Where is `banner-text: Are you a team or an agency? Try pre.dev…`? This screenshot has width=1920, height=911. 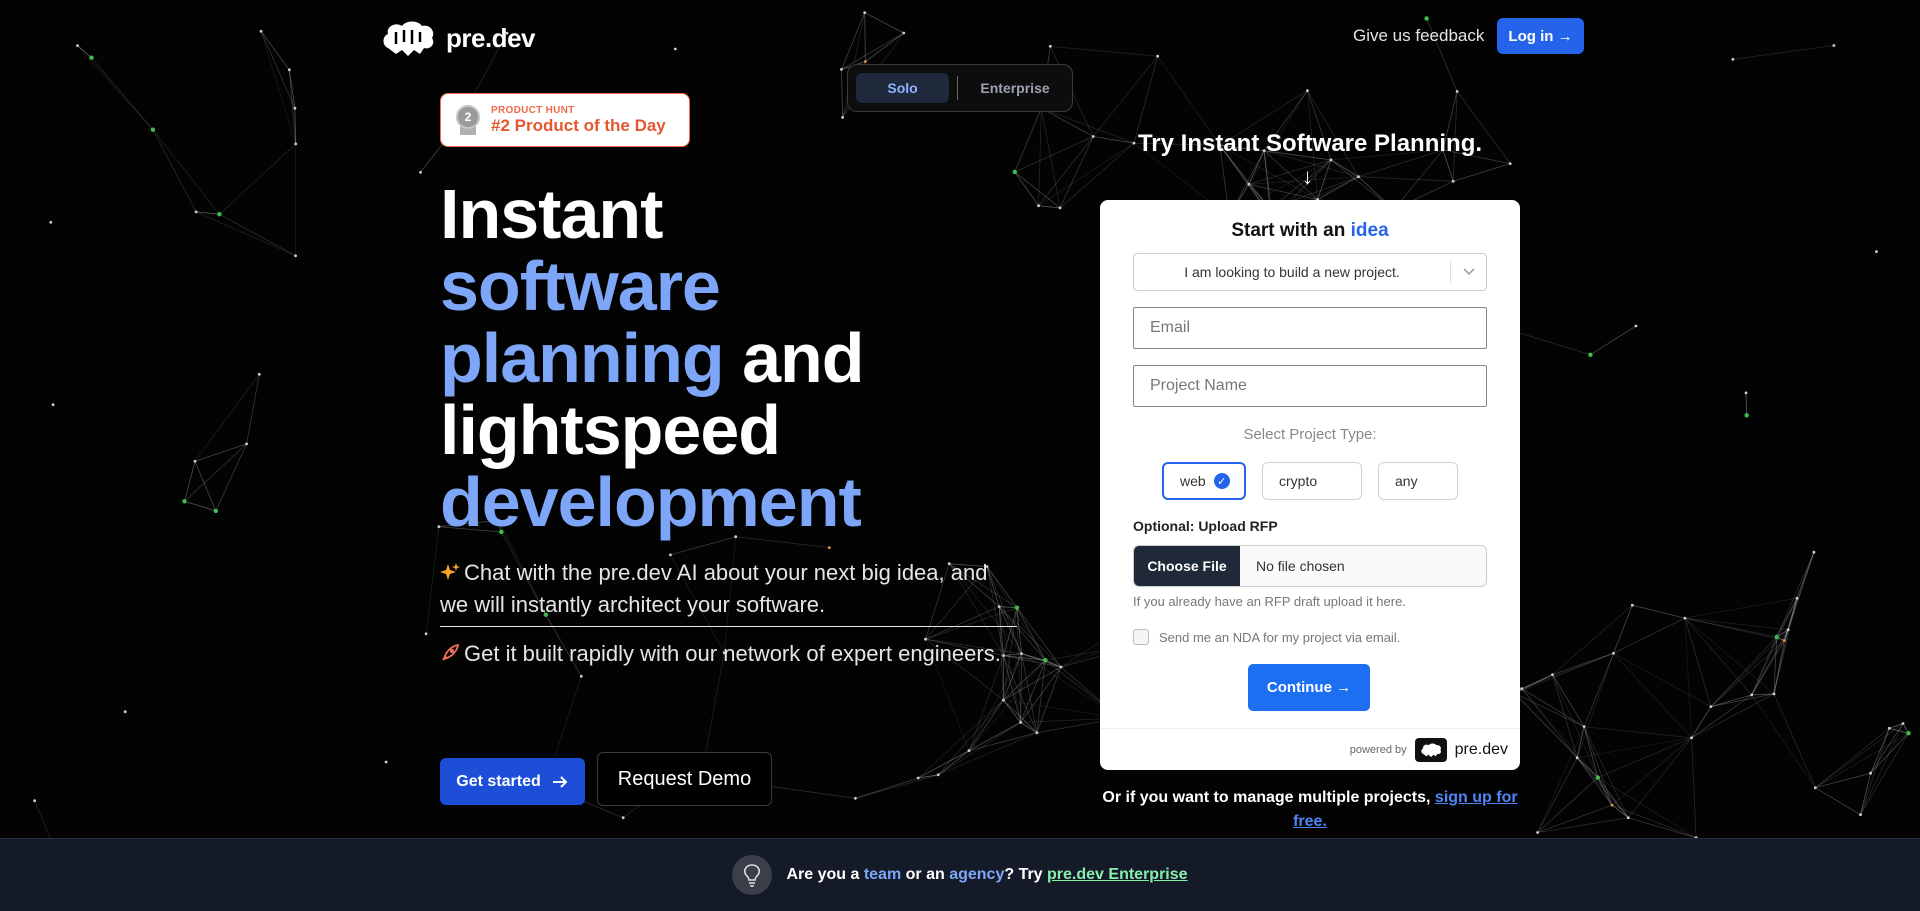 banner-text: Are you a team or an agency? Try pre.dev… is located at coordinates (987, 874).